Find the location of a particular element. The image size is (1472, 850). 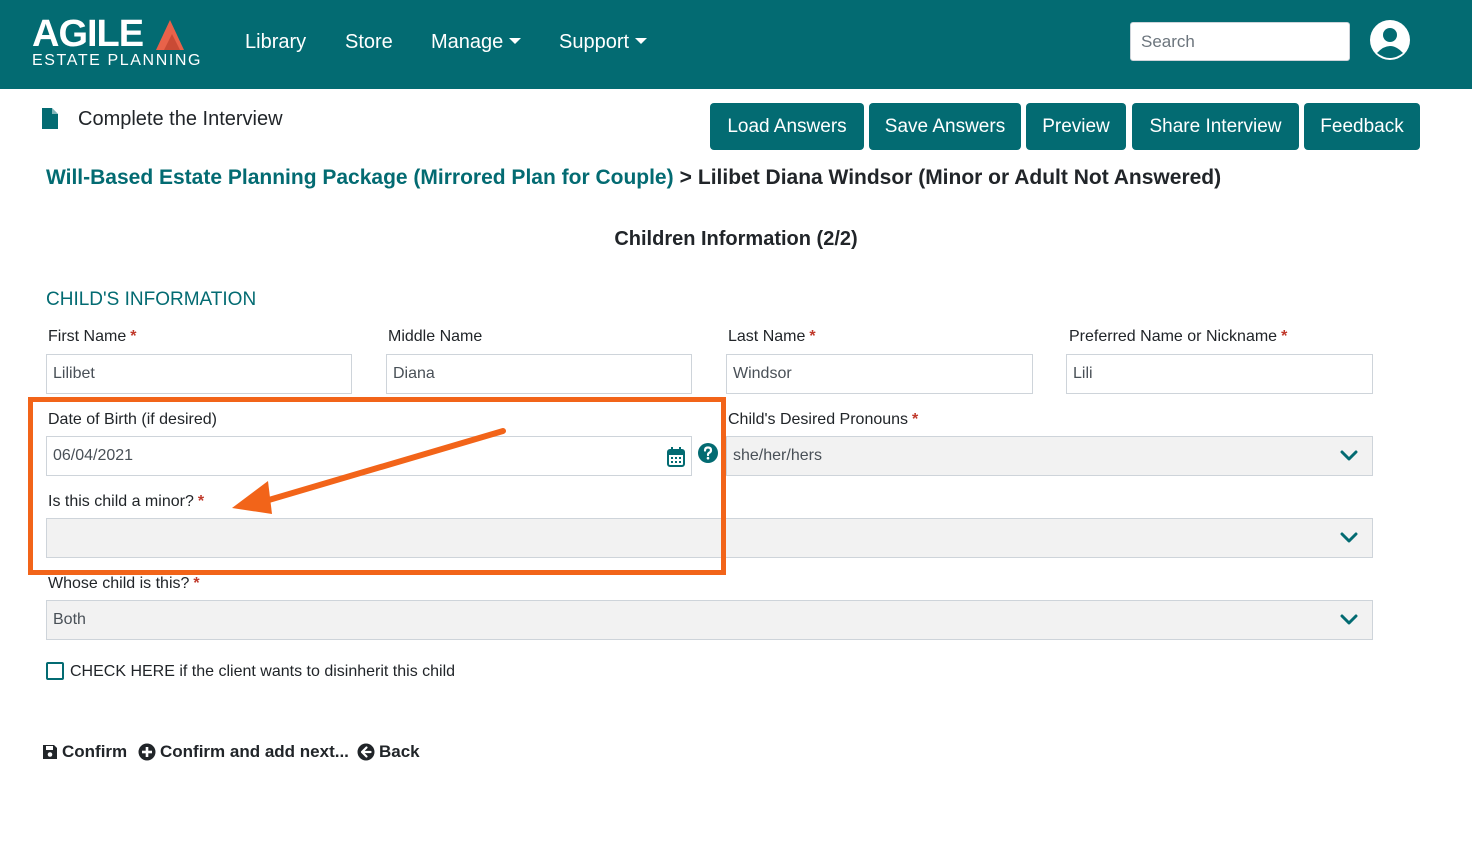

logo-subtitle: ESTATE PLANNING is located at coordinates (117, 60).